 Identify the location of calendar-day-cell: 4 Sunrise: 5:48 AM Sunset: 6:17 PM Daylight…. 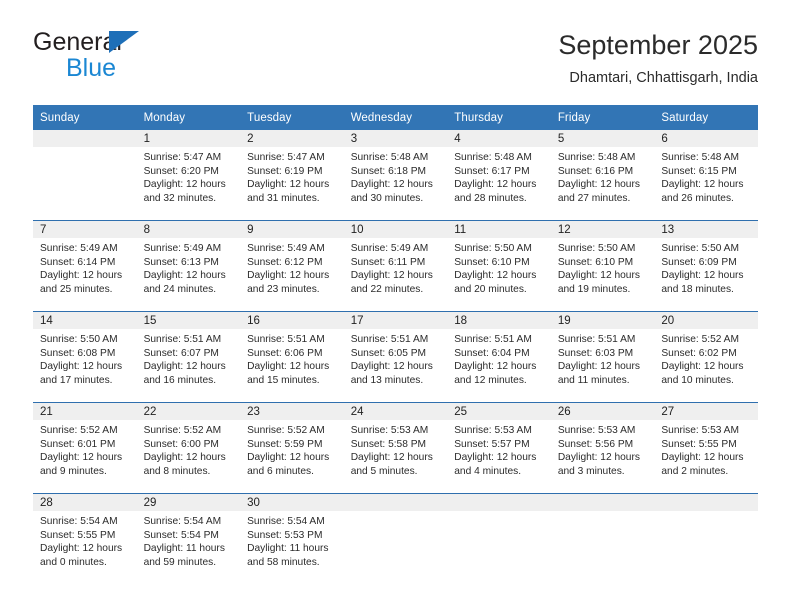
(499, 175).